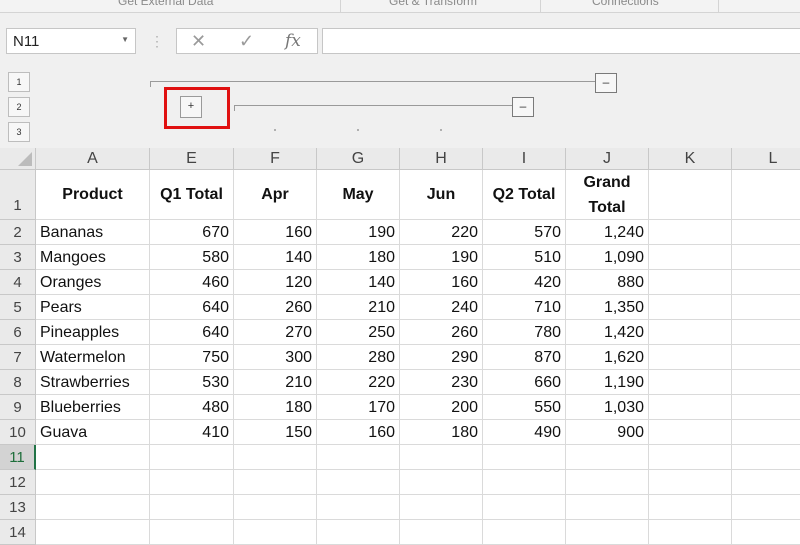  Describe the element at coordinates (524, 432) in the screenshot. I see `value-cell: 490` at that location.